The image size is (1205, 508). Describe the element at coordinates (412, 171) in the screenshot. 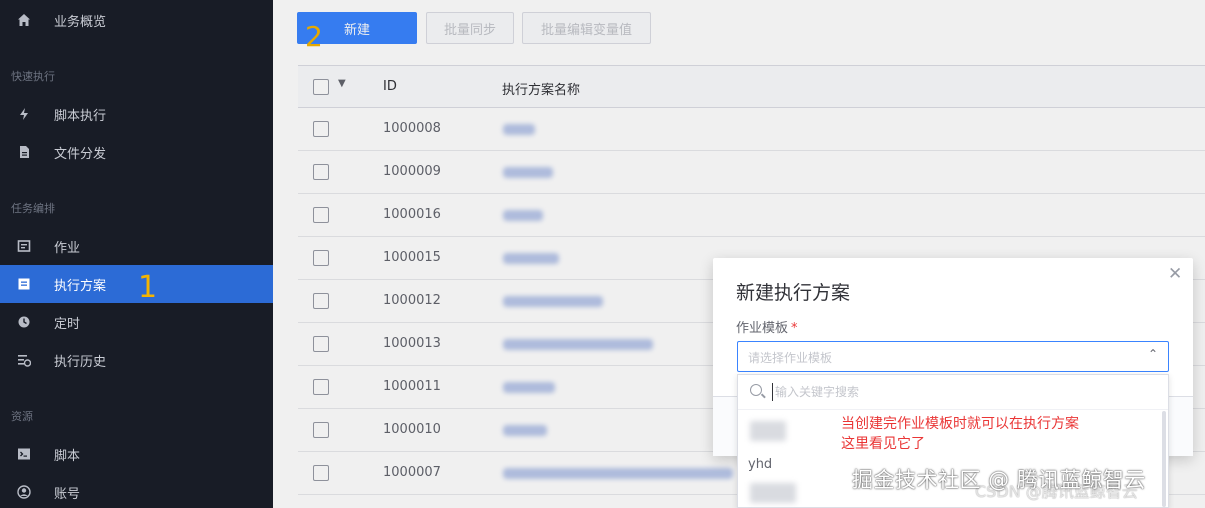

I see `row-id: 1000009` at that location.